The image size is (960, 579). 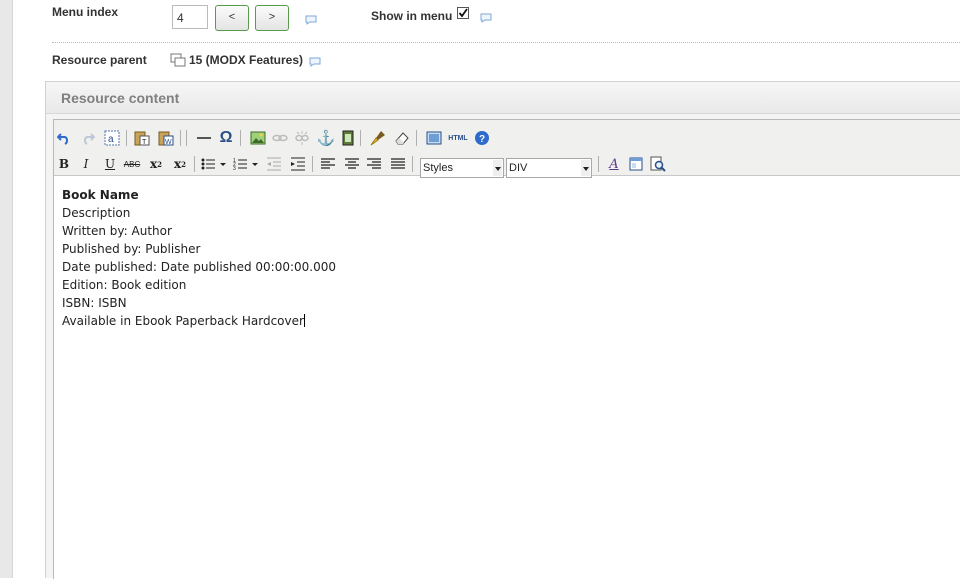 I want to click on html-source-icon: HTML, so click(x=458, y=138).